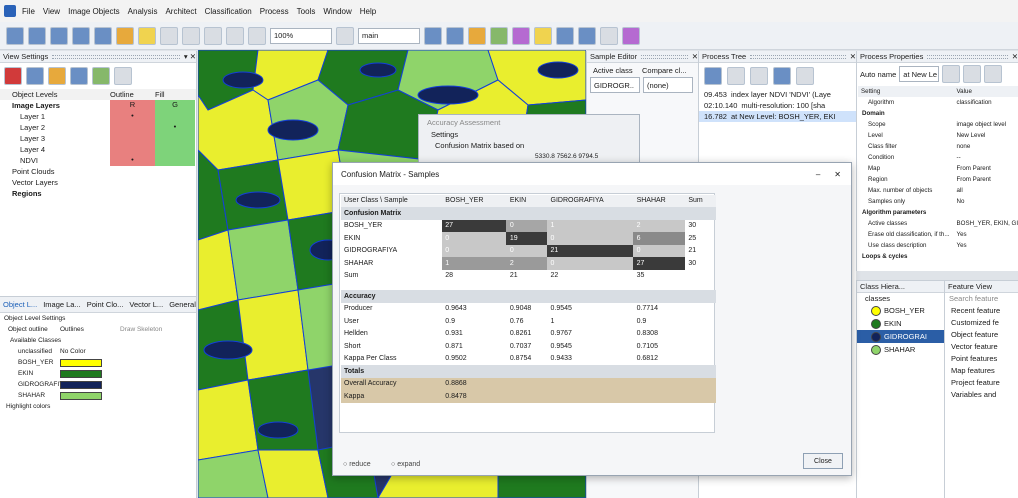  Describe the element at coordinates (180, 11) in the screenshot. I see `menu-architect: Architect` at that location.